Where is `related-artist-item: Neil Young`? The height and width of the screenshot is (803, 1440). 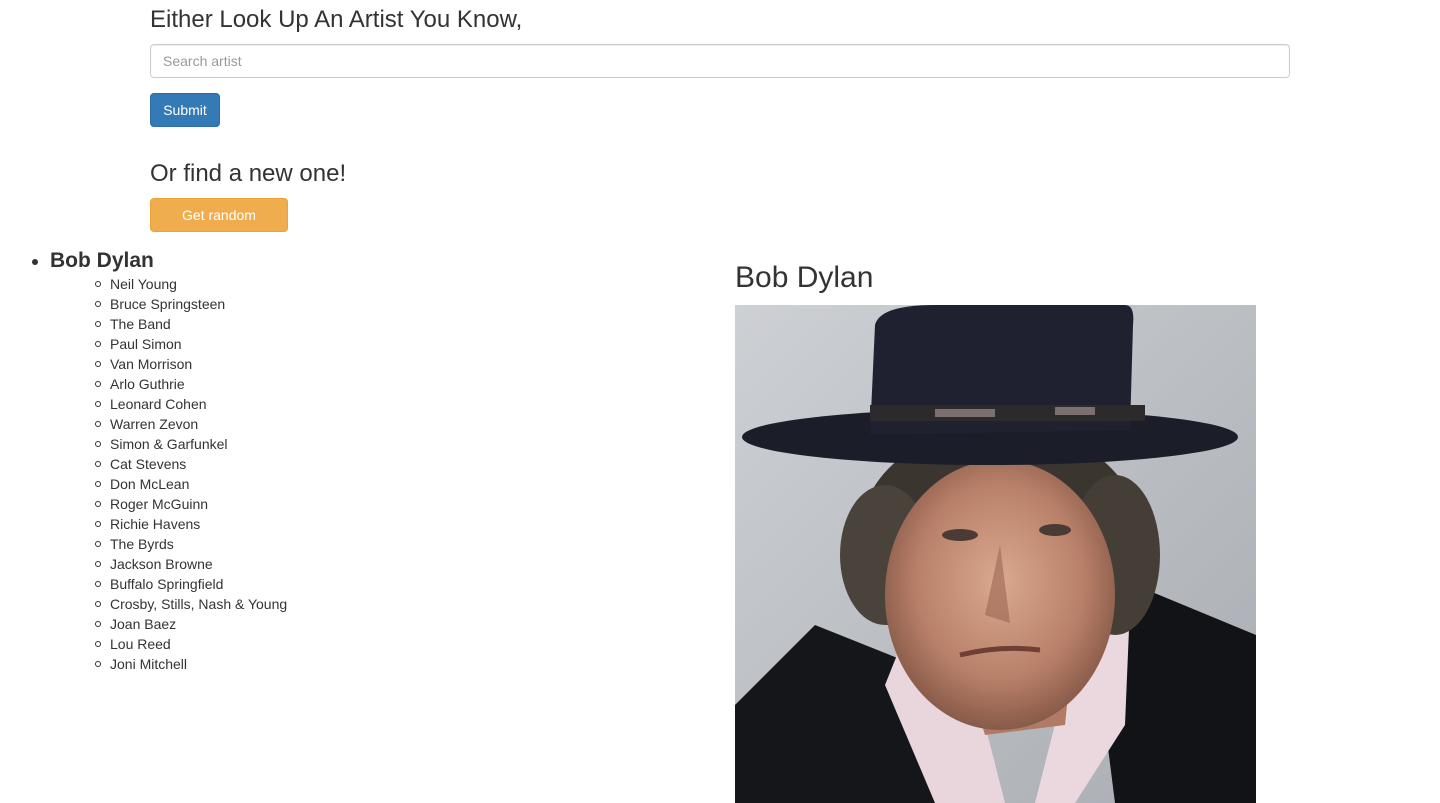 related-artist-item: Neil Young is located at coordinates (178, 284).